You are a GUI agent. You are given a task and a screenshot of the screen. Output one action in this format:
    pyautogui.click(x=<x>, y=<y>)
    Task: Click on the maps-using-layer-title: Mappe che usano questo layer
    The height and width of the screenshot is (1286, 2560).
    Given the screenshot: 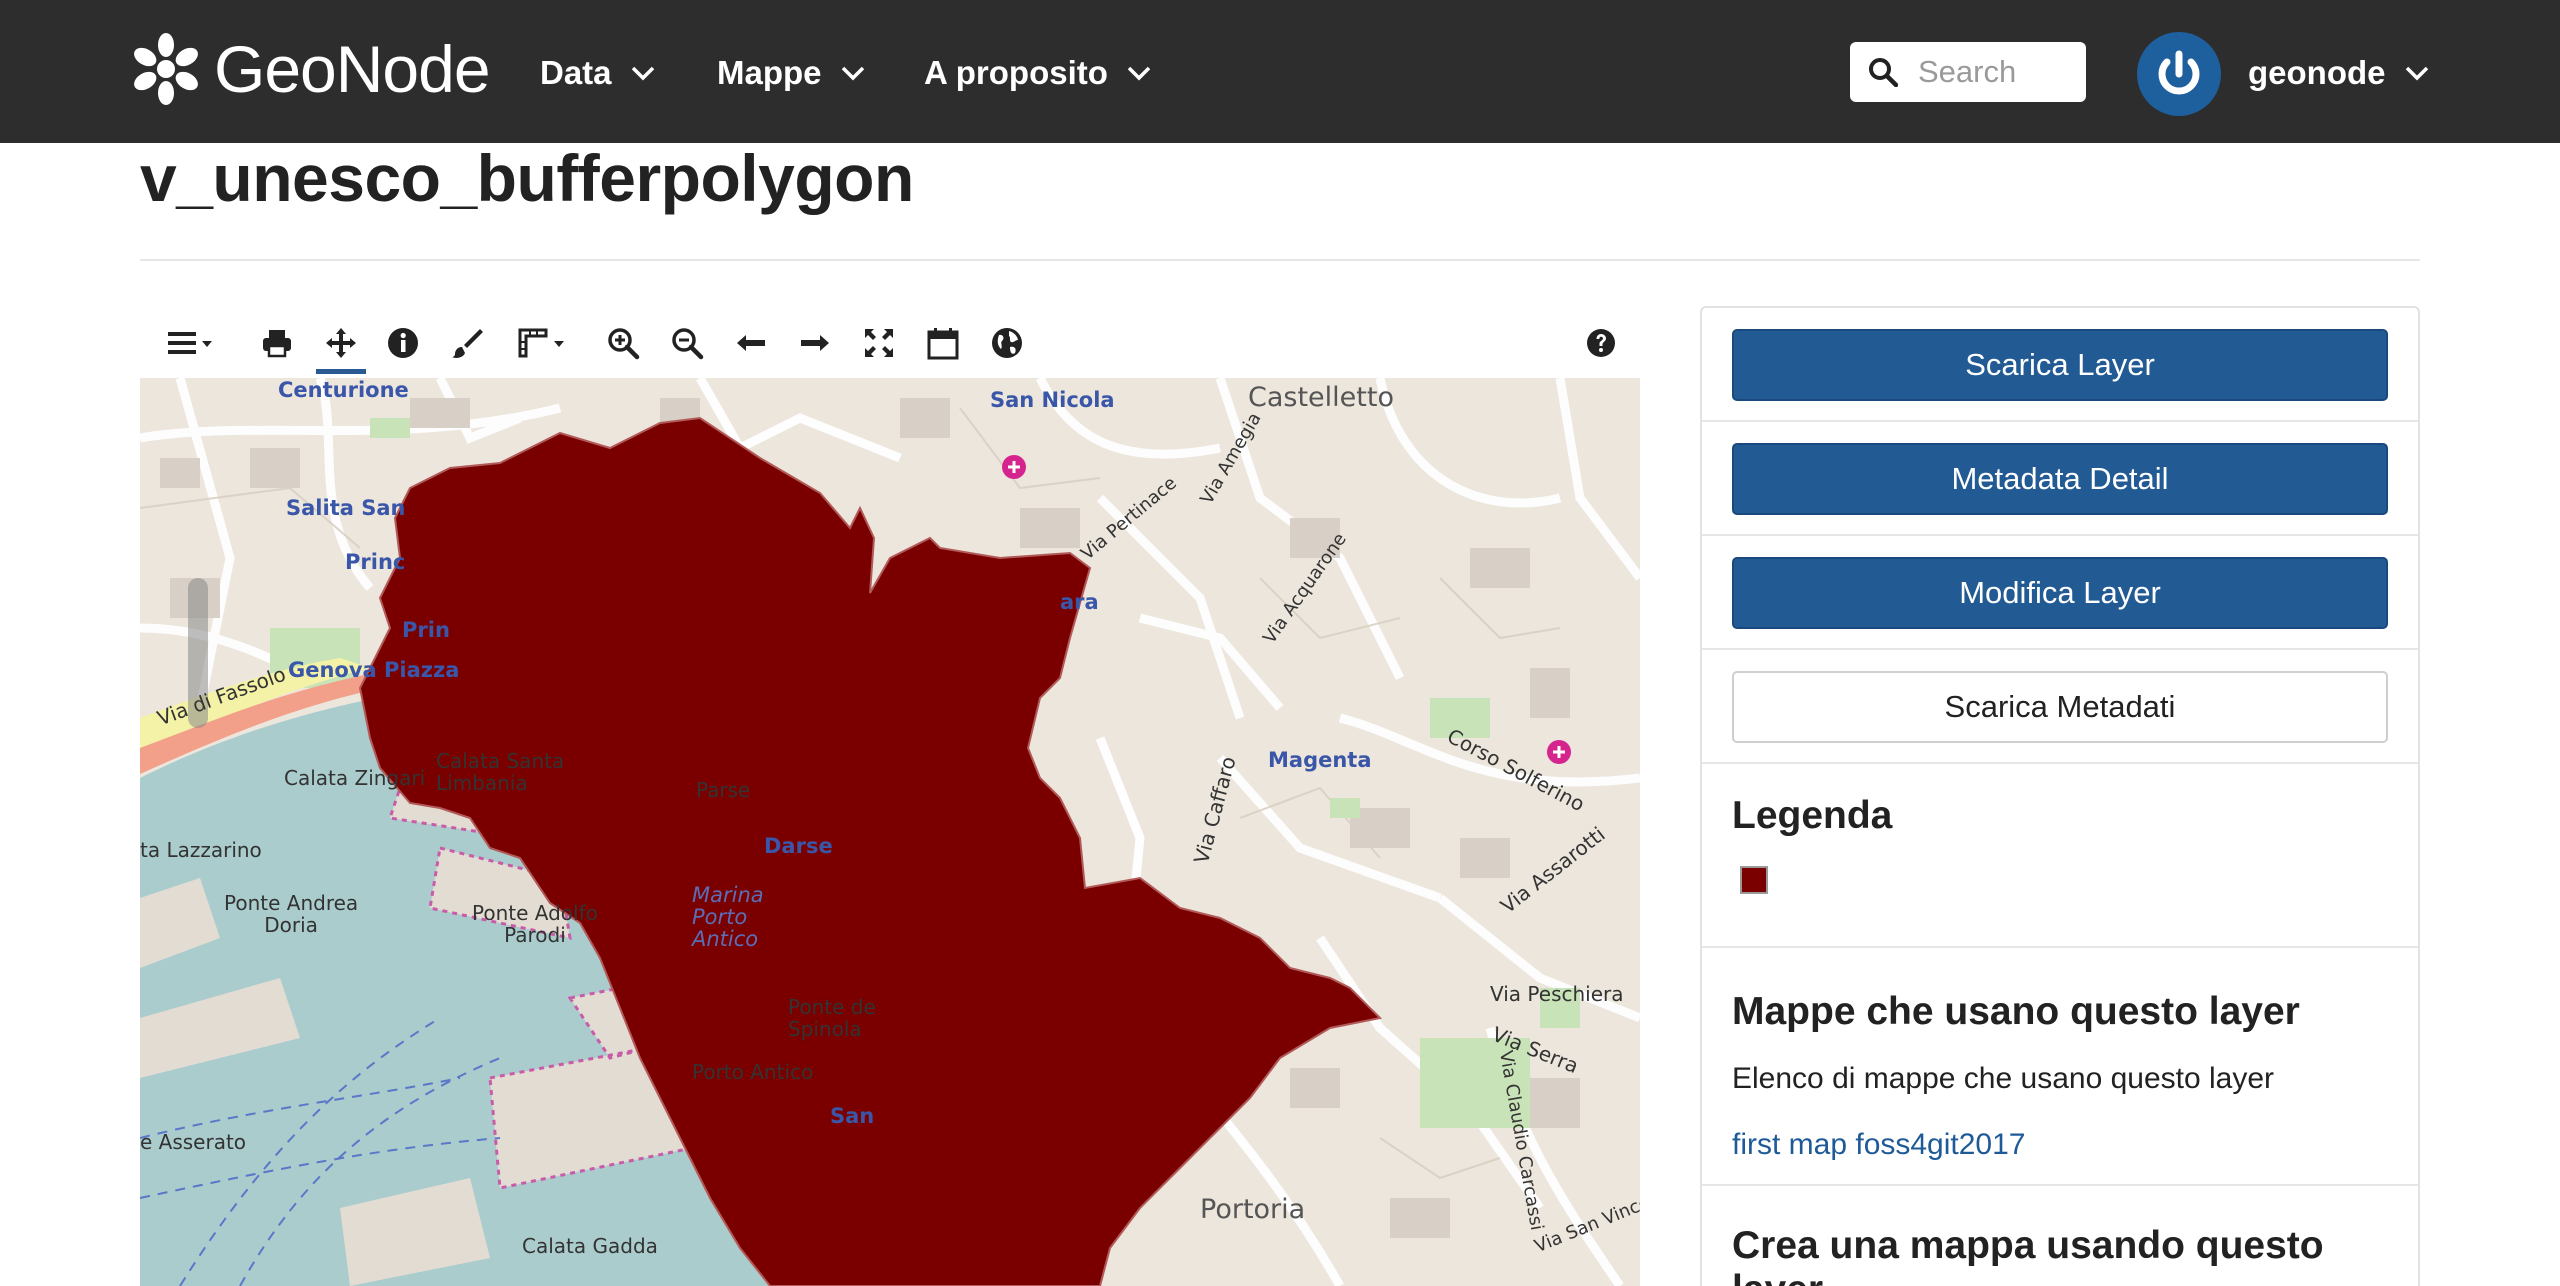 What is the action you would take?
    pyautogui.click(x=2016, y=1011)
    